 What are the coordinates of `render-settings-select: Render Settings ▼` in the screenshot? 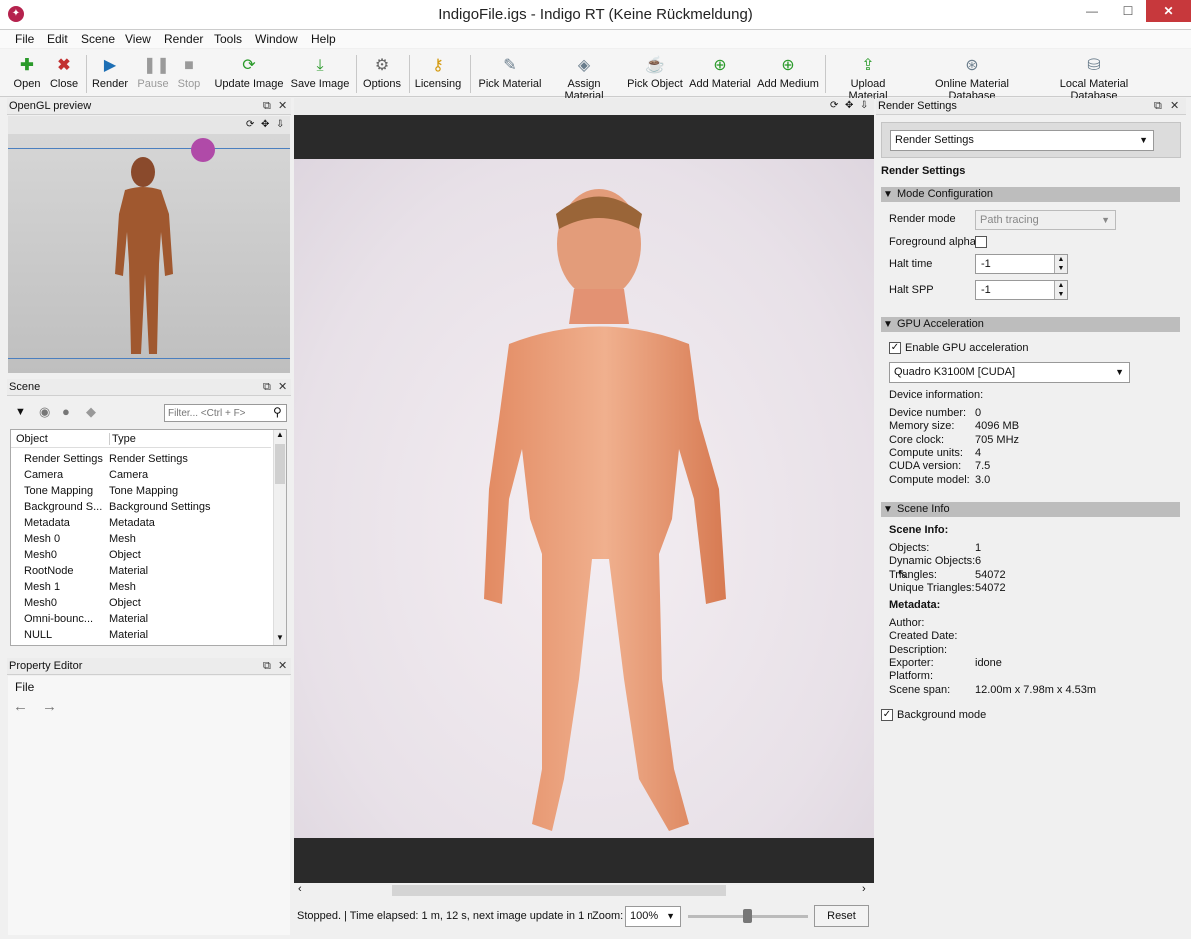 It's located at (1022, 140).